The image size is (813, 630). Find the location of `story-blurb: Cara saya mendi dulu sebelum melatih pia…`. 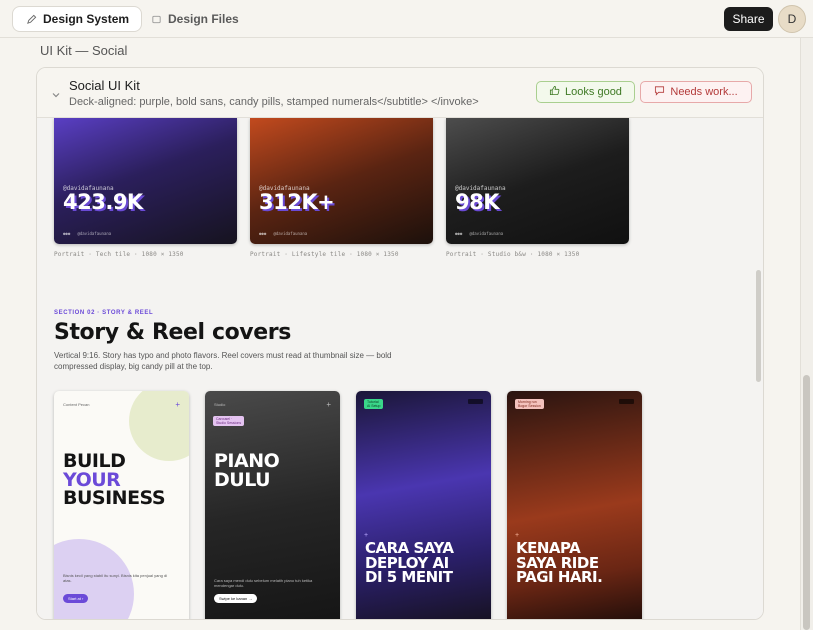

story-blurb: Cara saya mendi dulu sebelum melatih pia… is located at coordinates (263, 583).